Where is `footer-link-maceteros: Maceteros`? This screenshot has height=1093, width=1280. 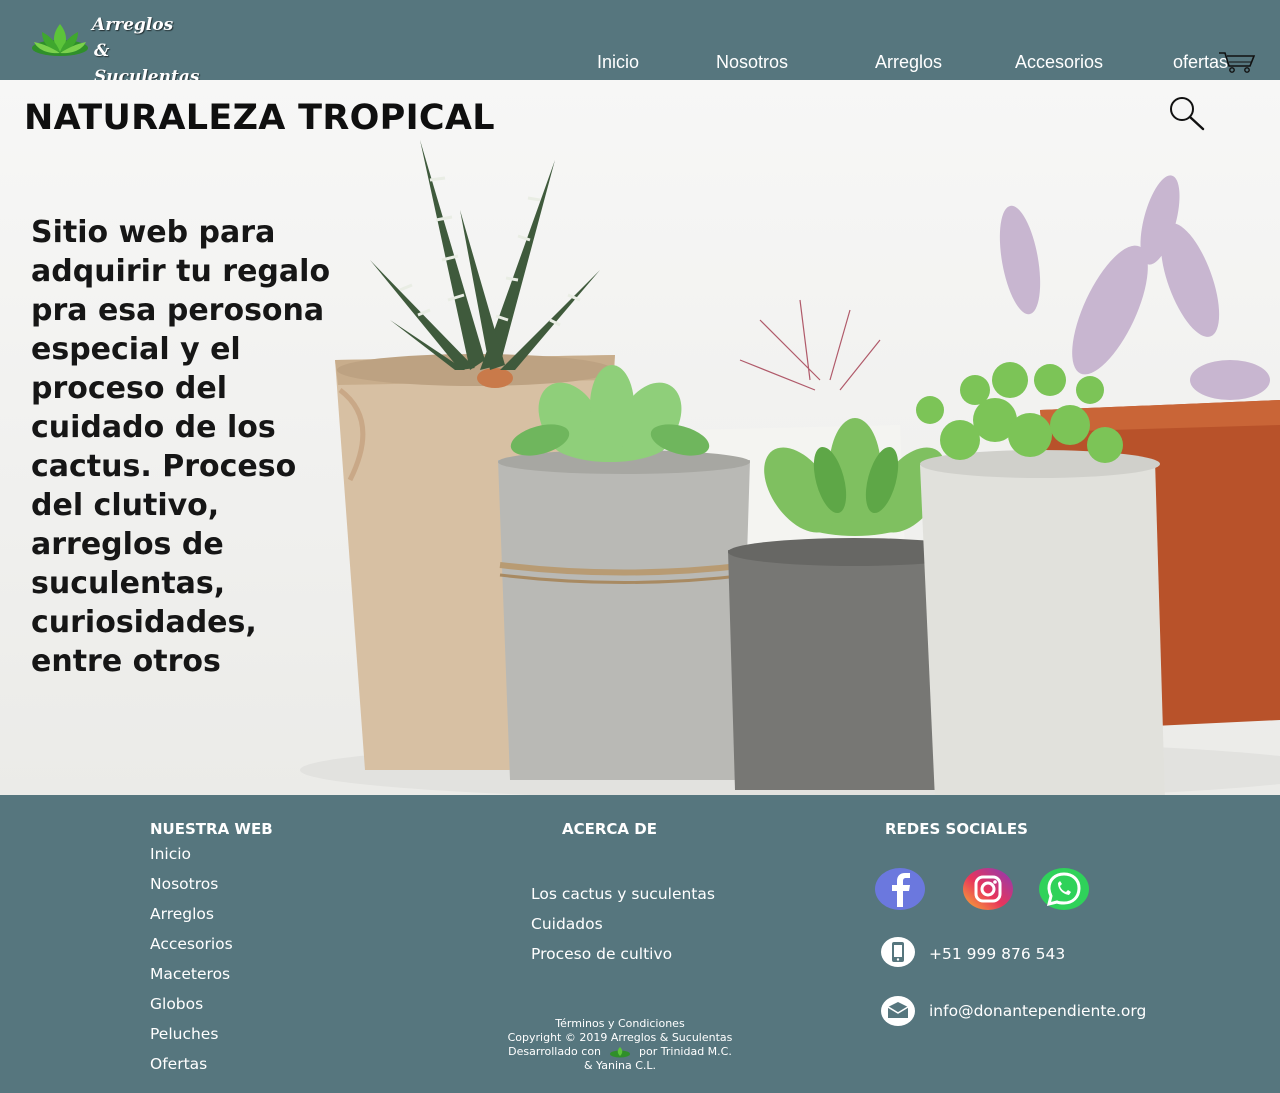 footer-link-maceteros: Maceteros is located at coordinates (190, 974).